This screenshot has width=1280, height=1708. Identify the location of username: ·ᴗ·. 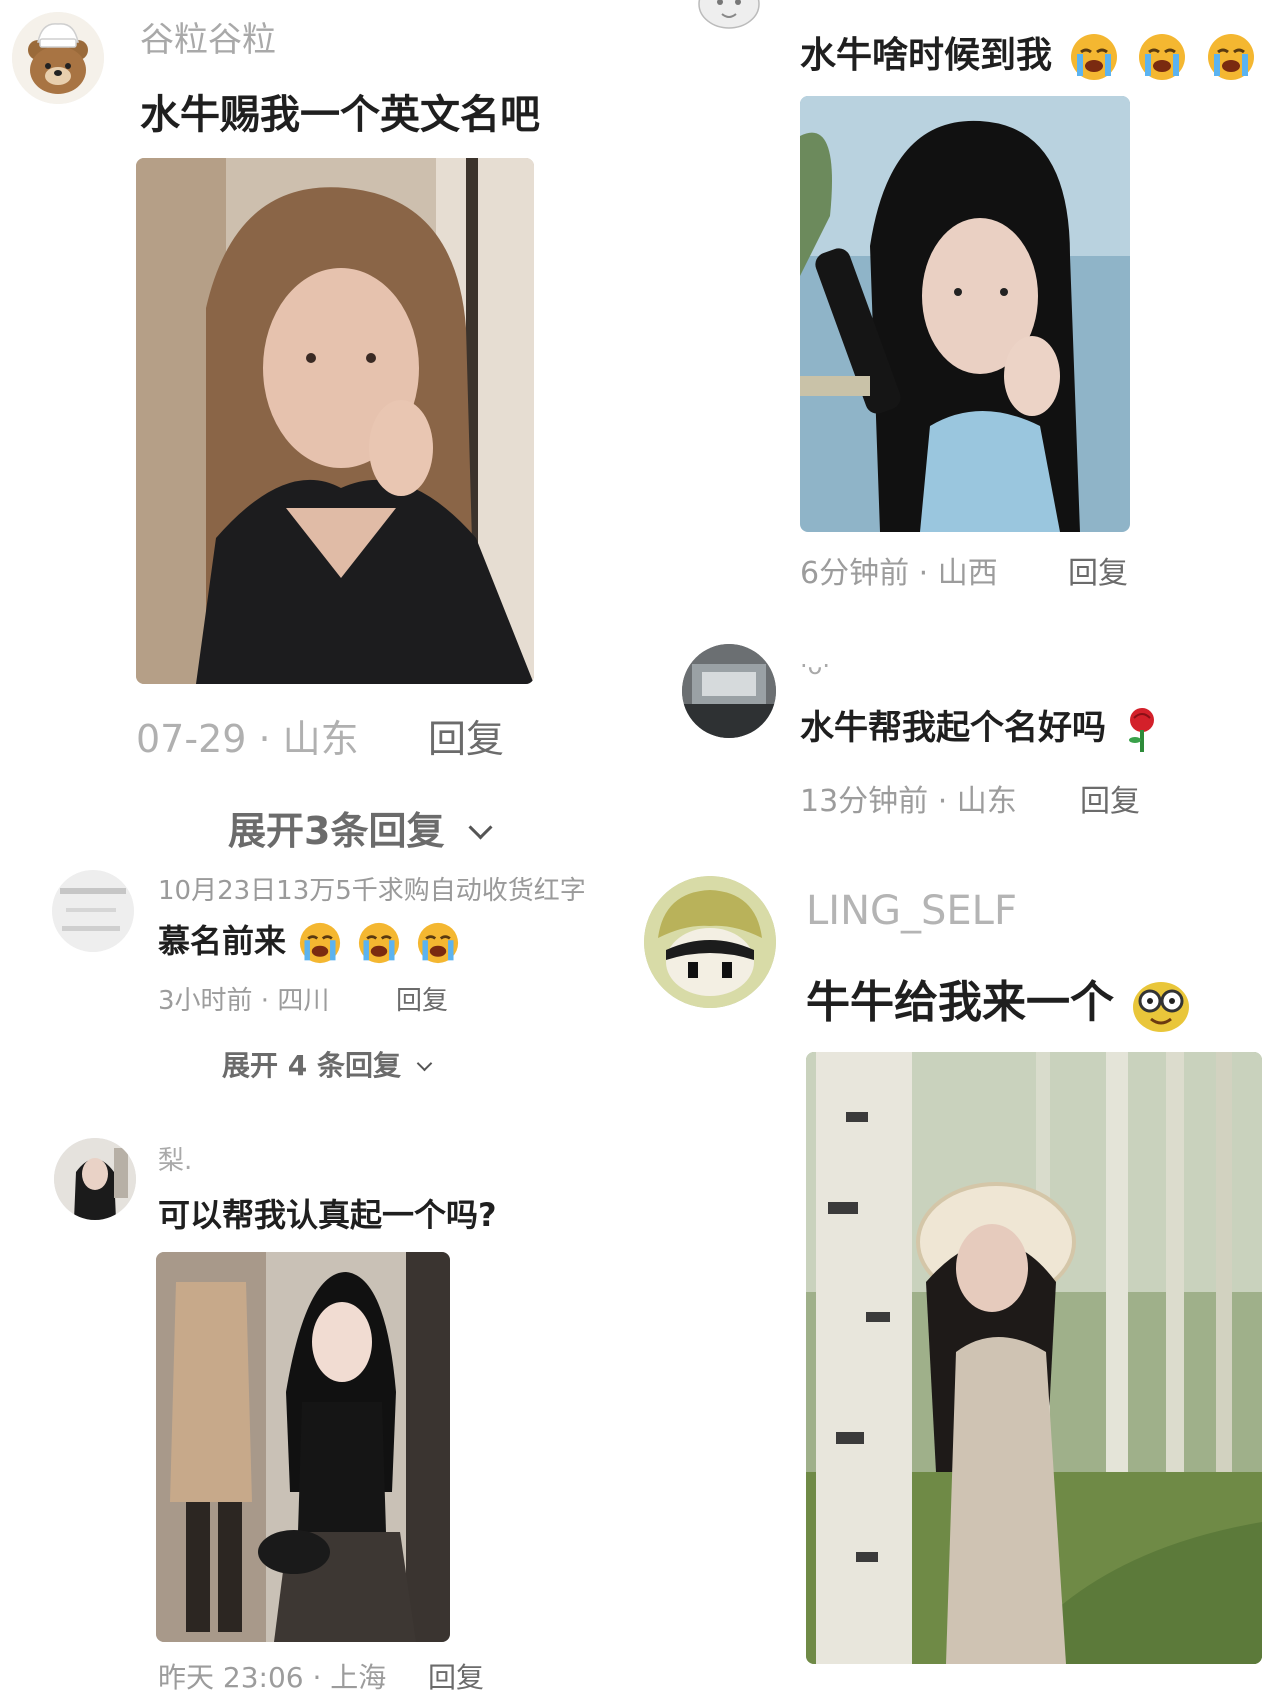
(815, 666).